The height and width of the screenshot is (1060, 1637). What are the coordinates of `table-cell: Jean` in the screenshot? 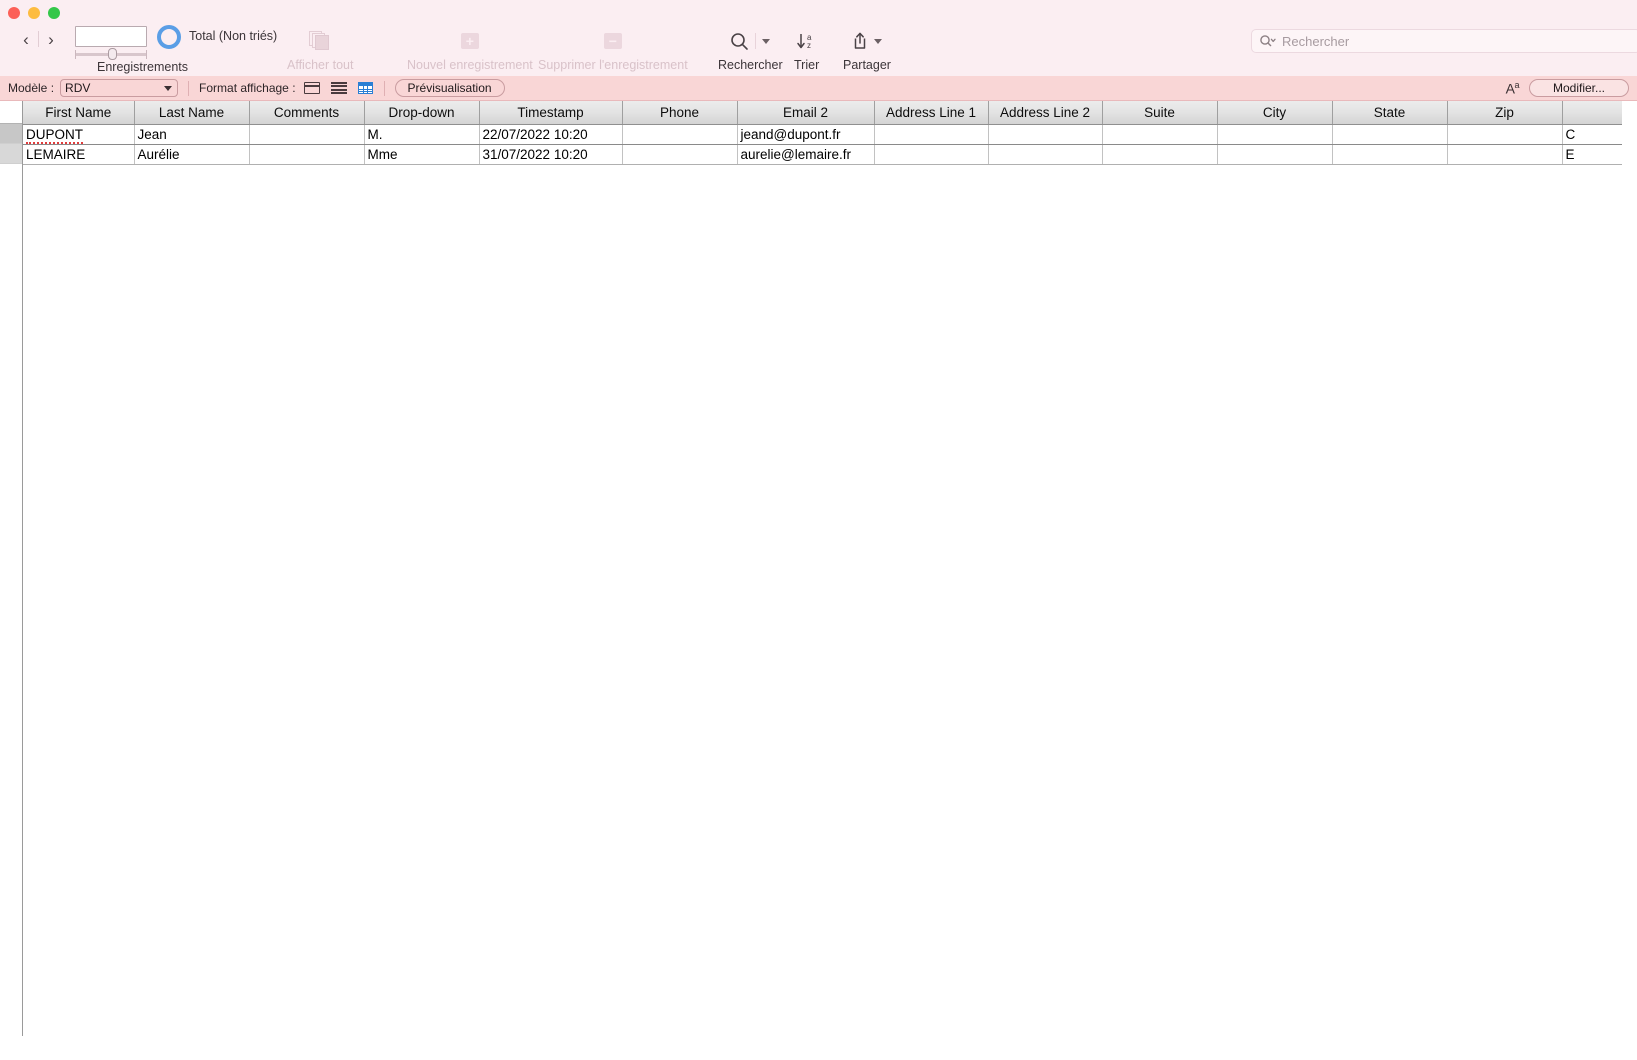 It's located at (192, 134).